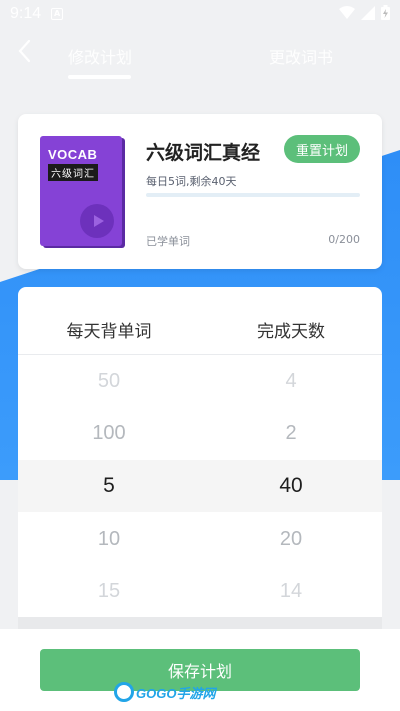 The image size is (400, 711). Describe the element at coordinates (109, 591) in the screenshot. I see `words-option: 15` at that location.